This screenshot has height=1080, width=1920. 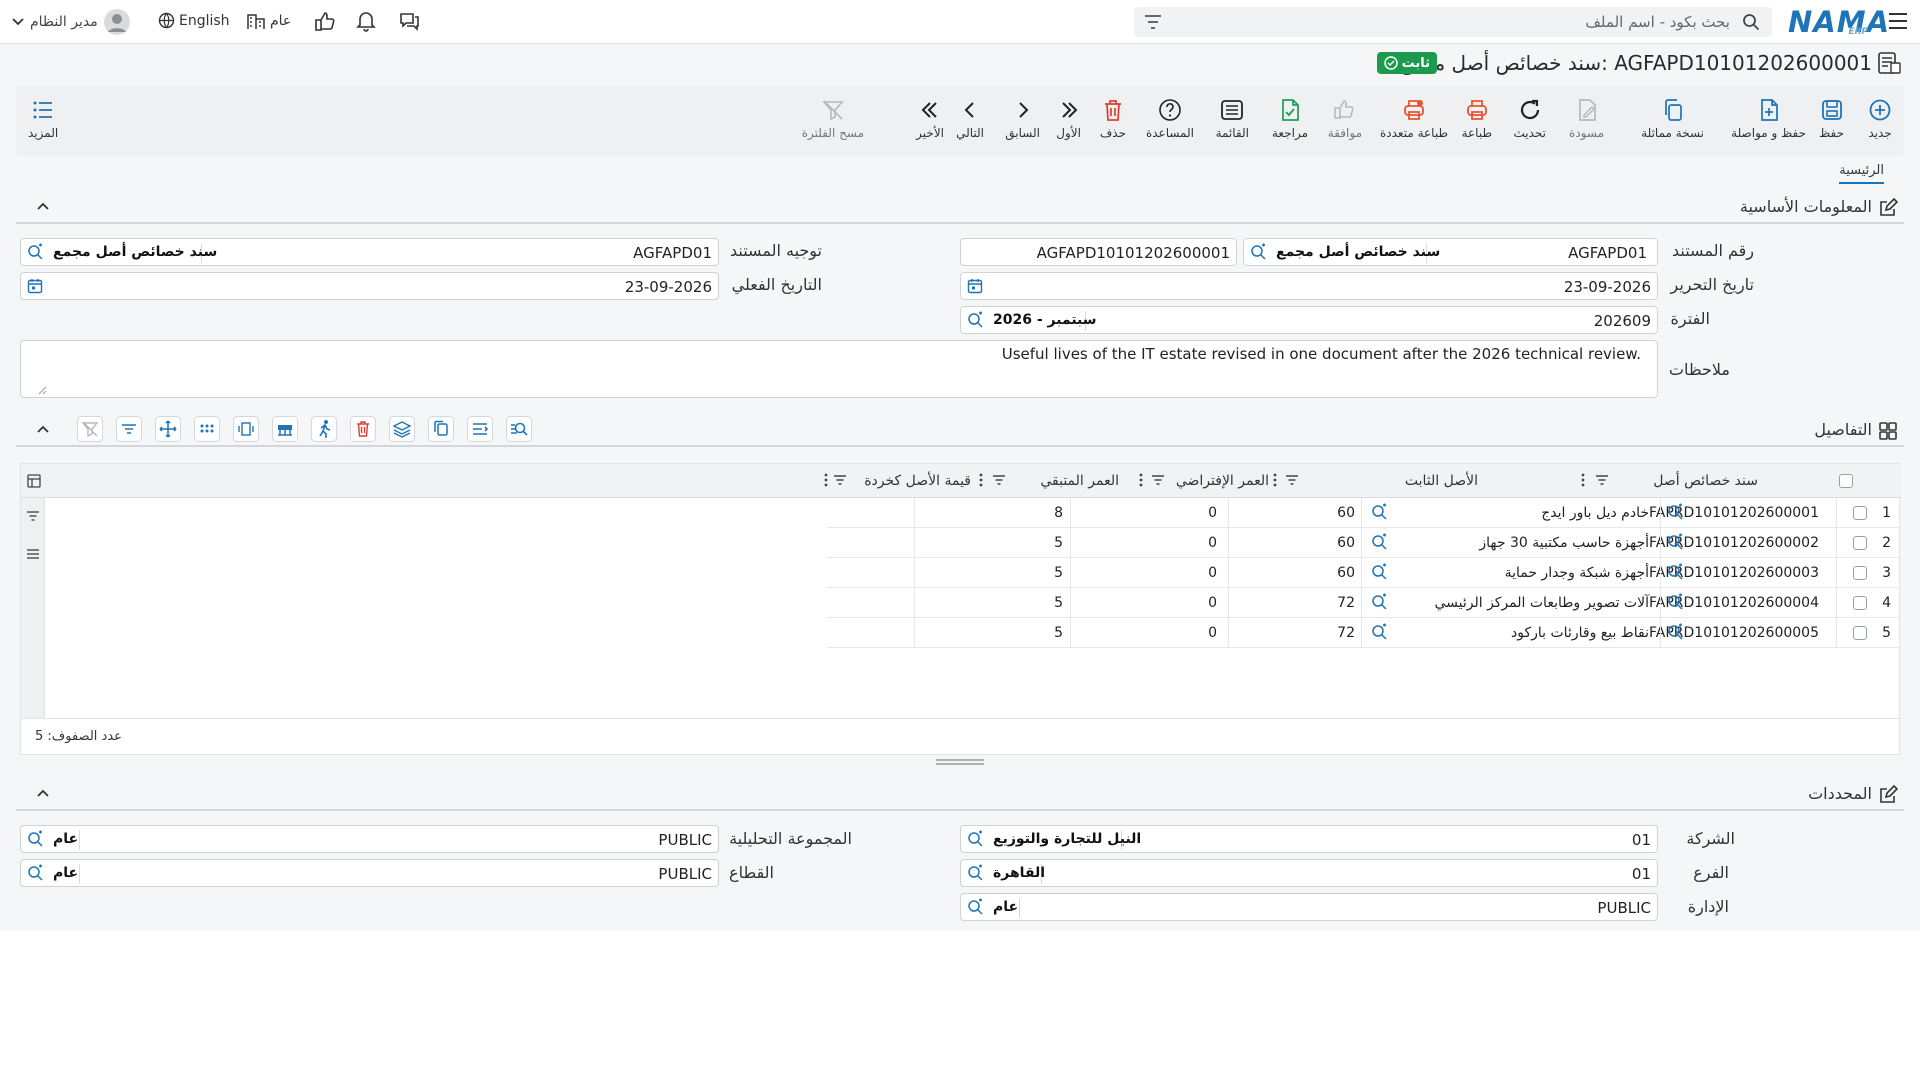 What do you see at coordinates (1309, 320) in the screenshot?
I see `period-field: 202609 2026 - سبتمبر` at bounding box center [1309, 320].